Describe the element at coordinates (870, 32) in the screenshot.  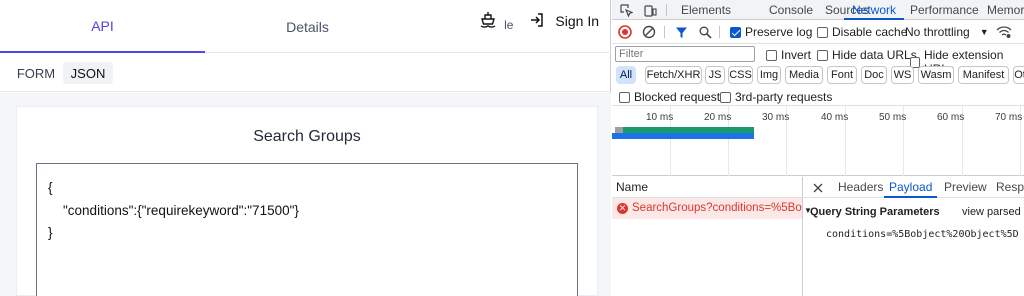
I see `disable-cache-label: Disable cache` at that location.